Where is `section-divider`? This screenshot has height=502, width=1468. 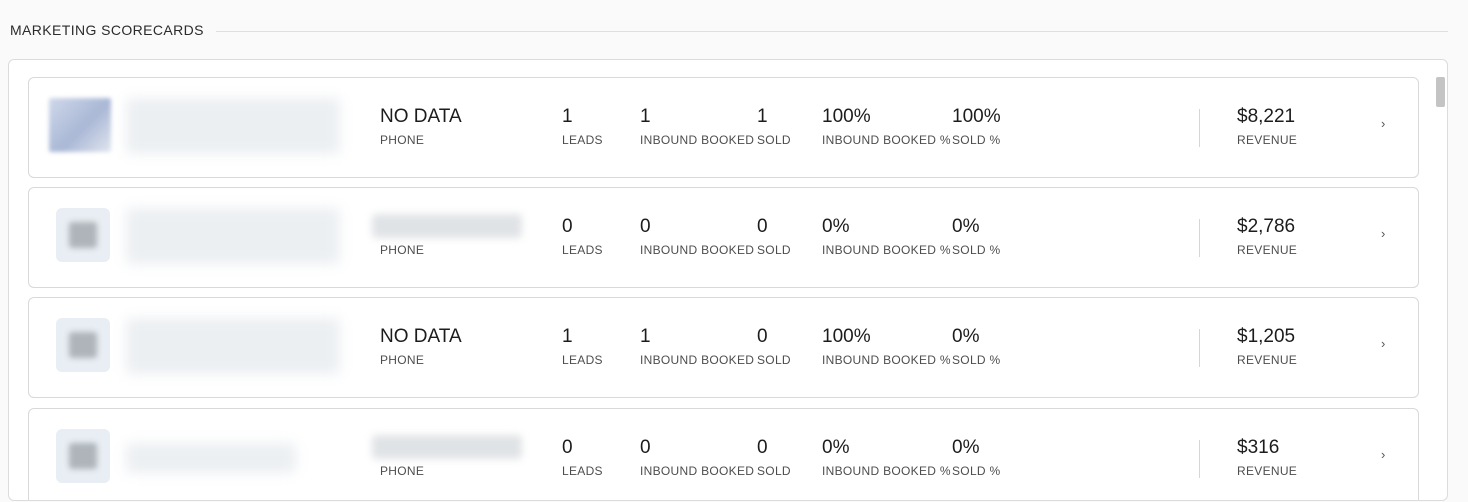
section-divider is located at coordinates (831, 31).